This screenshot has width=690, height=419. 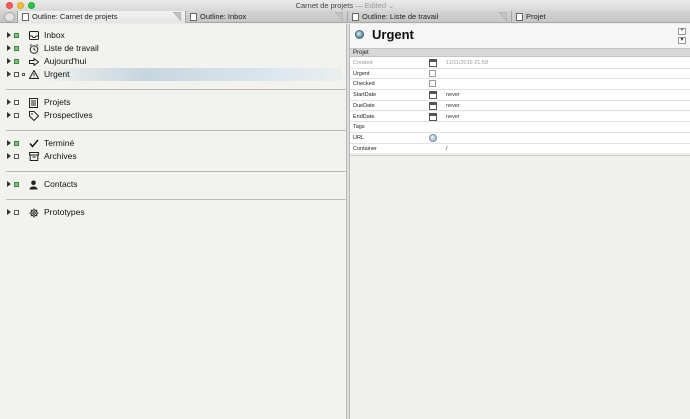 What do you see at coordinates (57, 74) in the screenshot?
I see `outline-item-label: Urgent` at bounding box center [57, 74].